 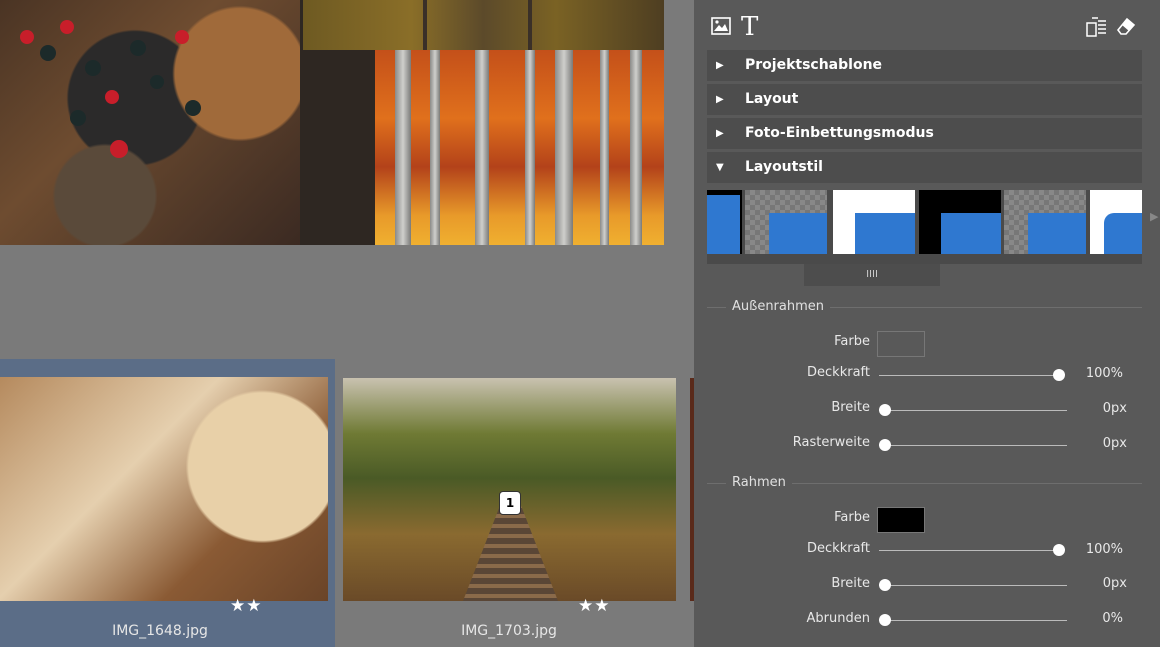 What do you see at coordinates (872, 275) in the screenshot?
I see `gallery-scroll-handle: IIII` at bounding box center [872, 275].